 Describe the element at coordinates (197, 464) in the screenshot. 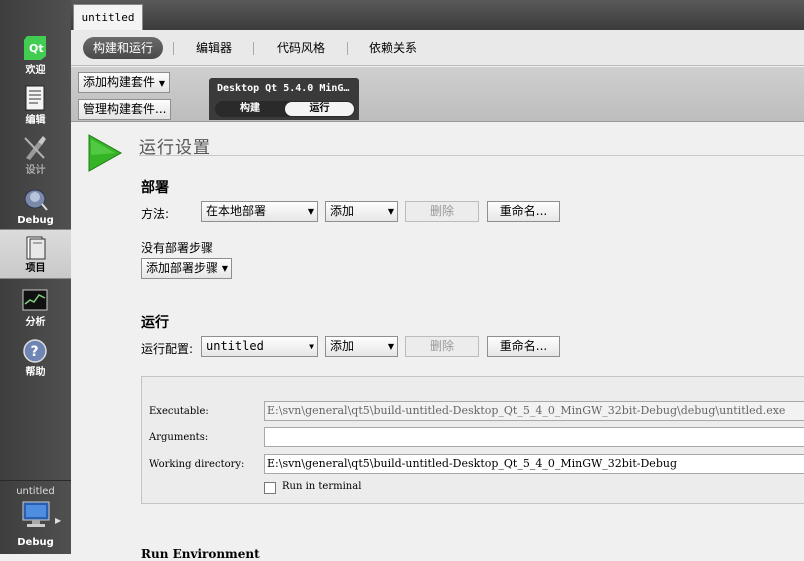

I see `working-directory-label: Working directory:` at that location.